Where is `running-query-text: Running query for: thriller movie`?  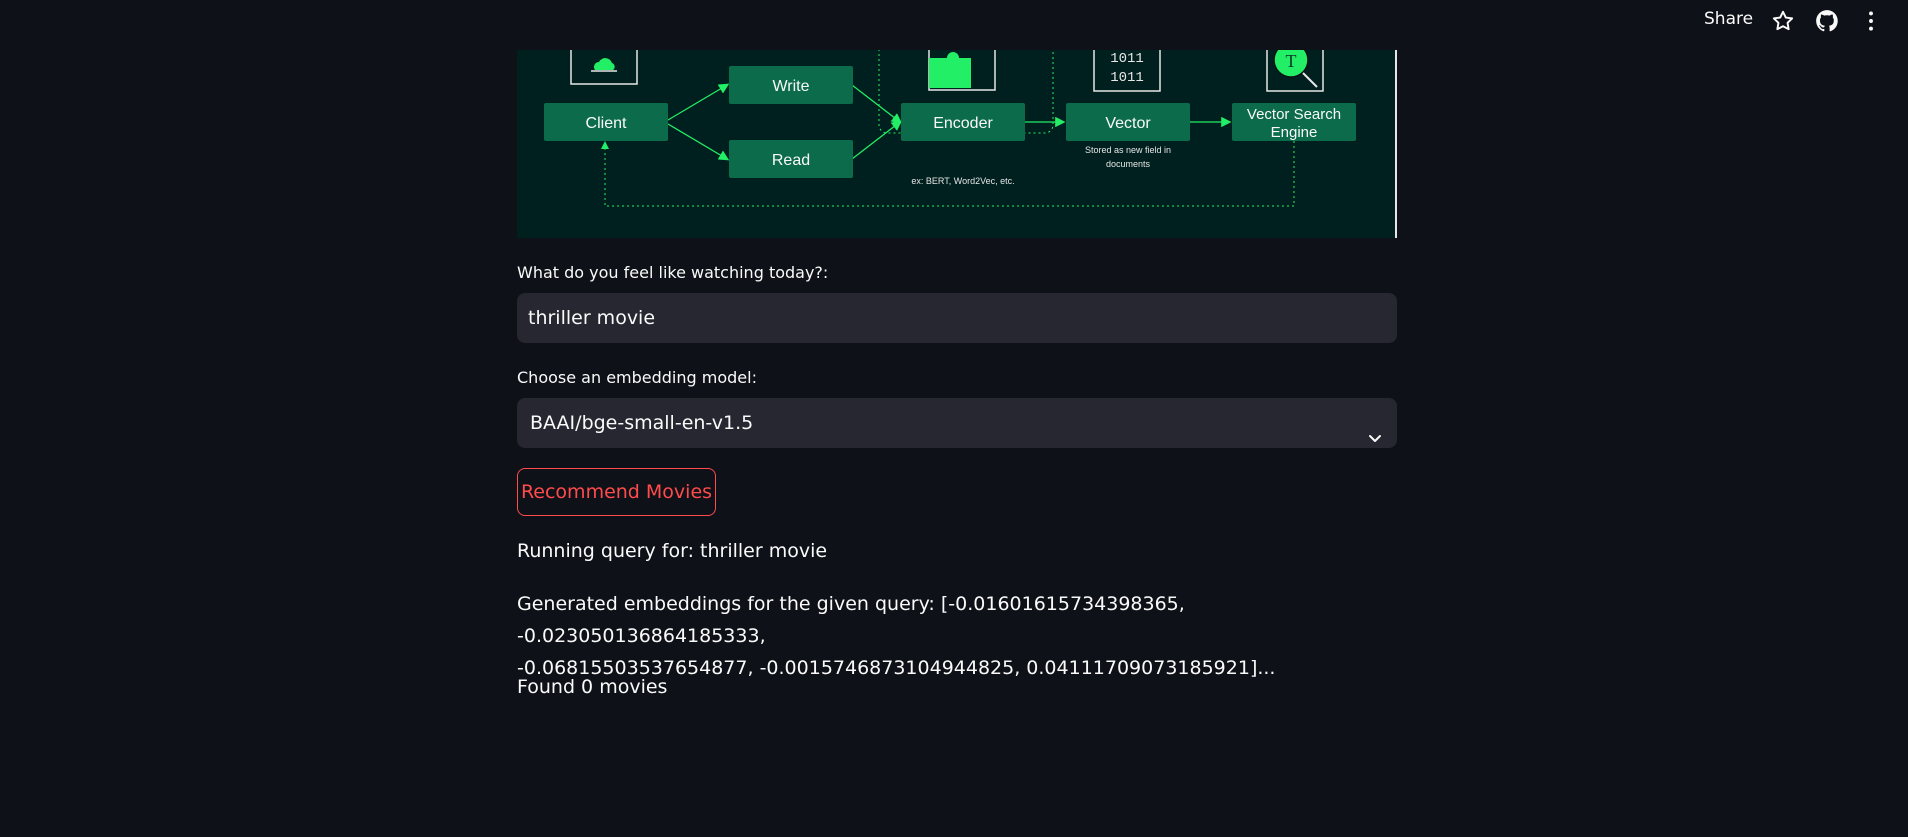 running-query-text: Running query for: thriller movie is located at coordinates (672, 551).